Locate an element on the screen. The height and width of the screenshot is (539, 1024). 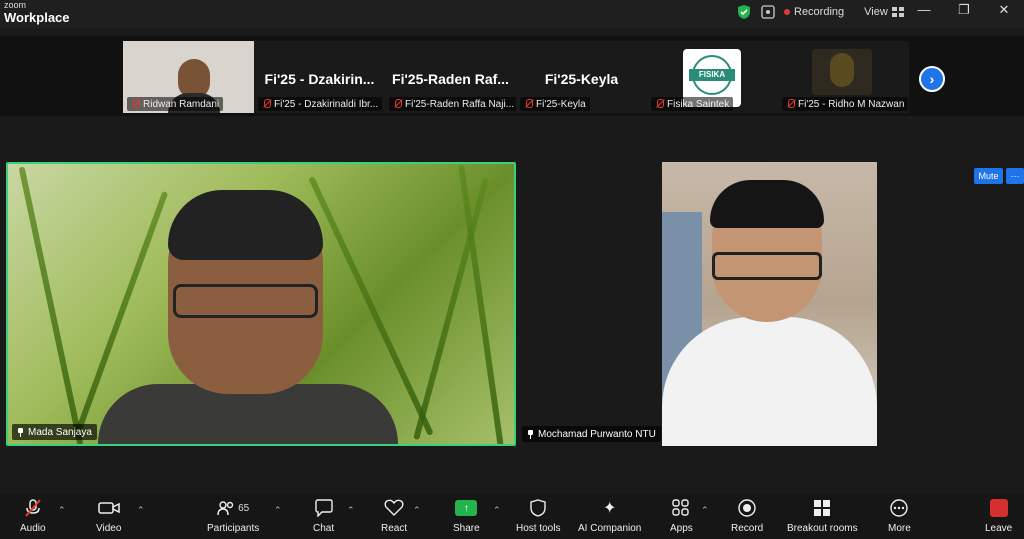
restore-icon: ❐ is located at coordinates (964, 10).